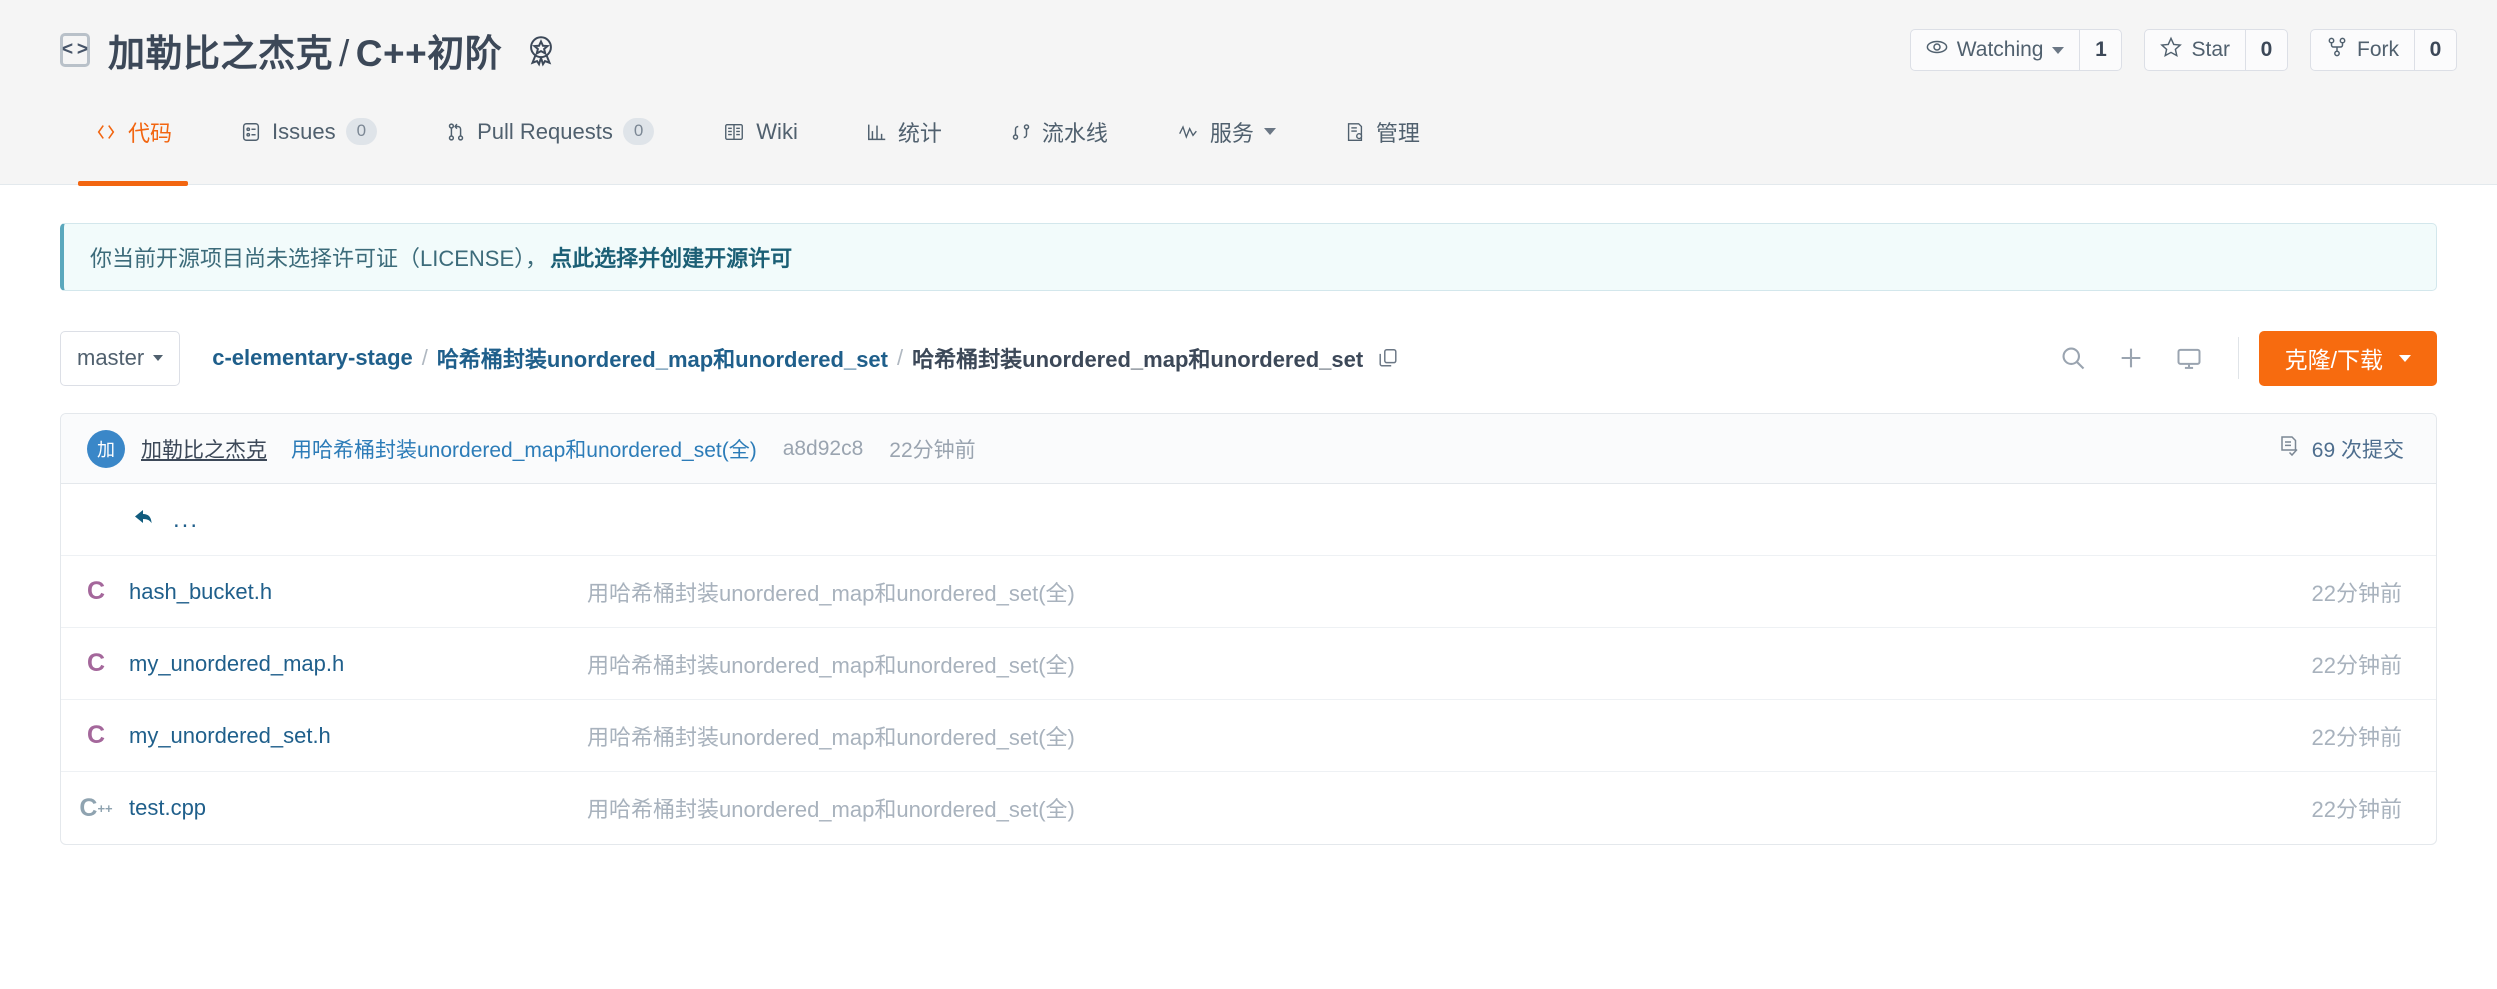  What do you see at coordinates (1188, 132) in the screenshot?
I see `activity-icon` at bounding box center [1188, 132].